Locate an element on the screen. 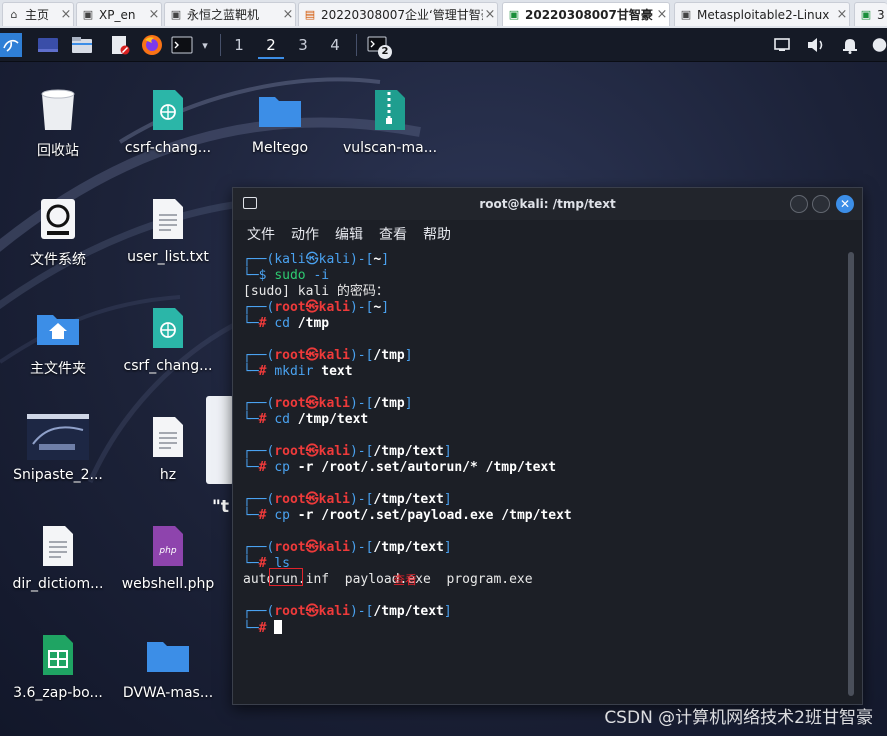  icon-label: 文件系统 is located at coordinates (58, 260).